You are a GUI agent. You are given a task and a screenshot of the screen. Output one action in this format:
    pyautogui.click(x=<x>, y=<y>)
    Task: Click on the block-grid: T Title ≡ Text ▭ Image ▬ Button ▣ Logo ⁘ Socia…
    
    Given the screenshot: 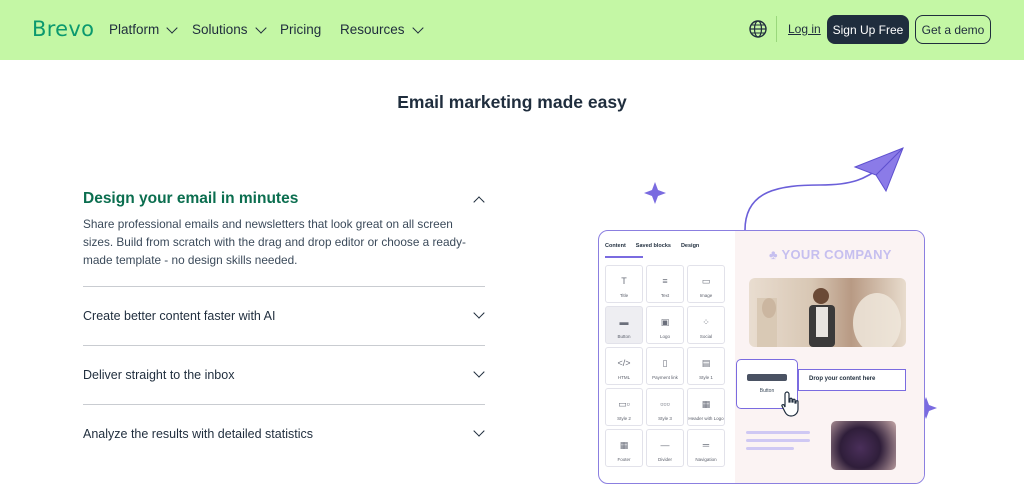 What is the action you would take?
    pyautogui.click(x=665, y=366)
    